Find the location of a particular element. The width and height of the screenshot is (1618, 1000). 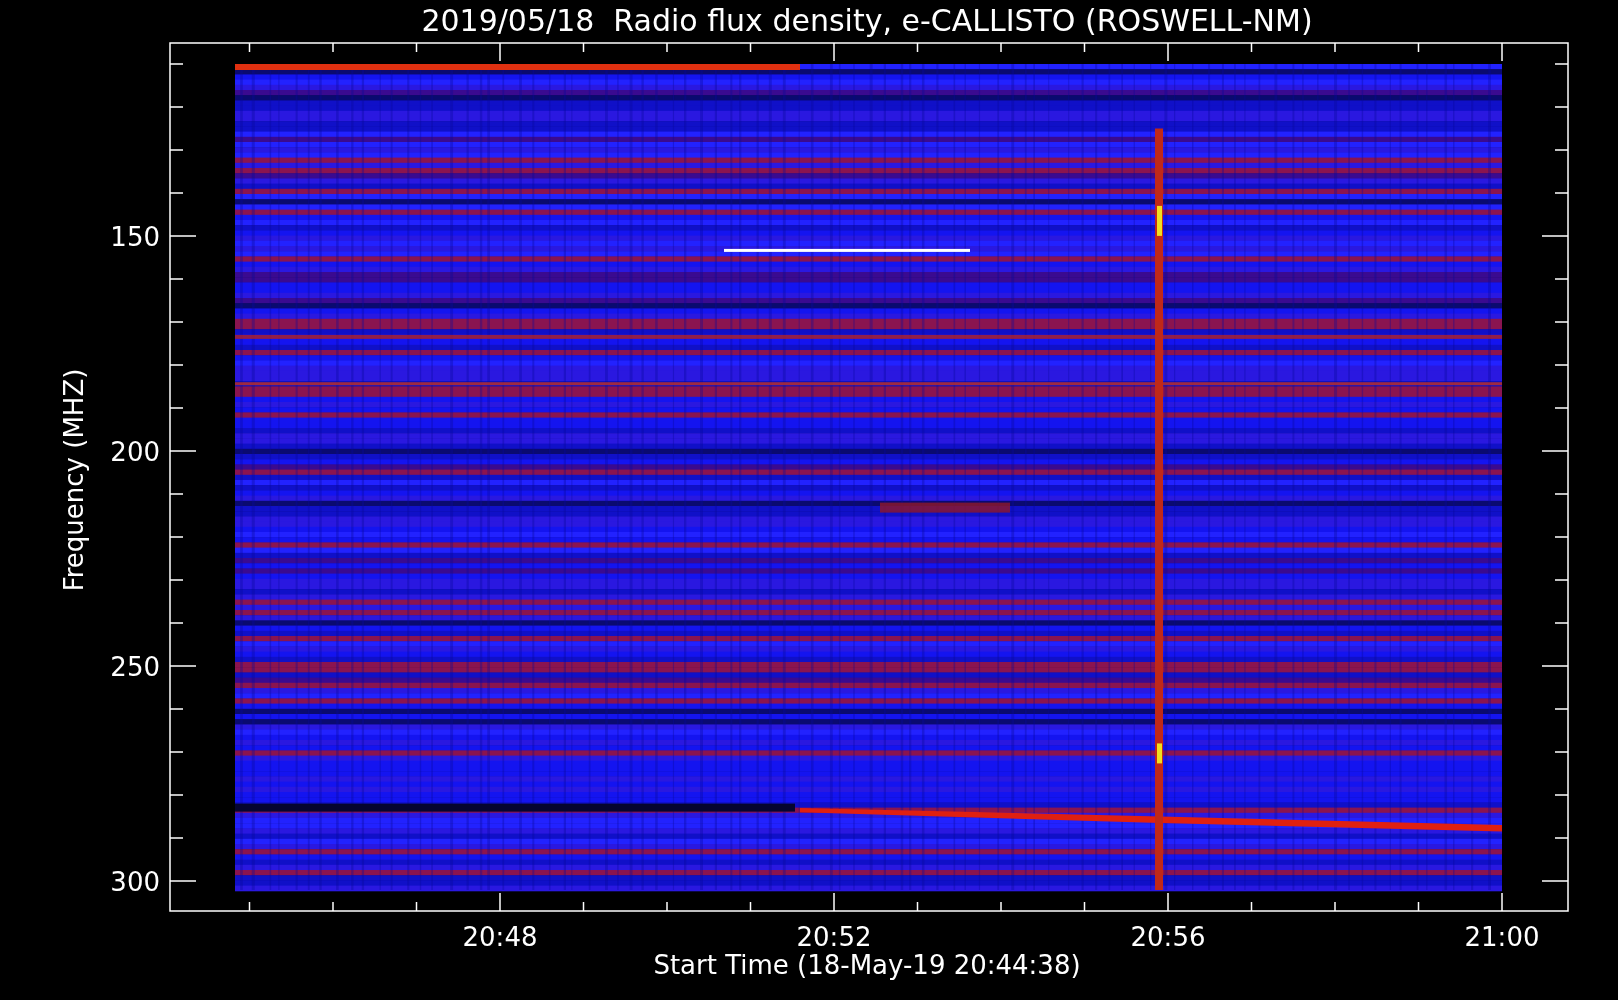

y-tick-label: 300 is located at coordinates (135, 882).